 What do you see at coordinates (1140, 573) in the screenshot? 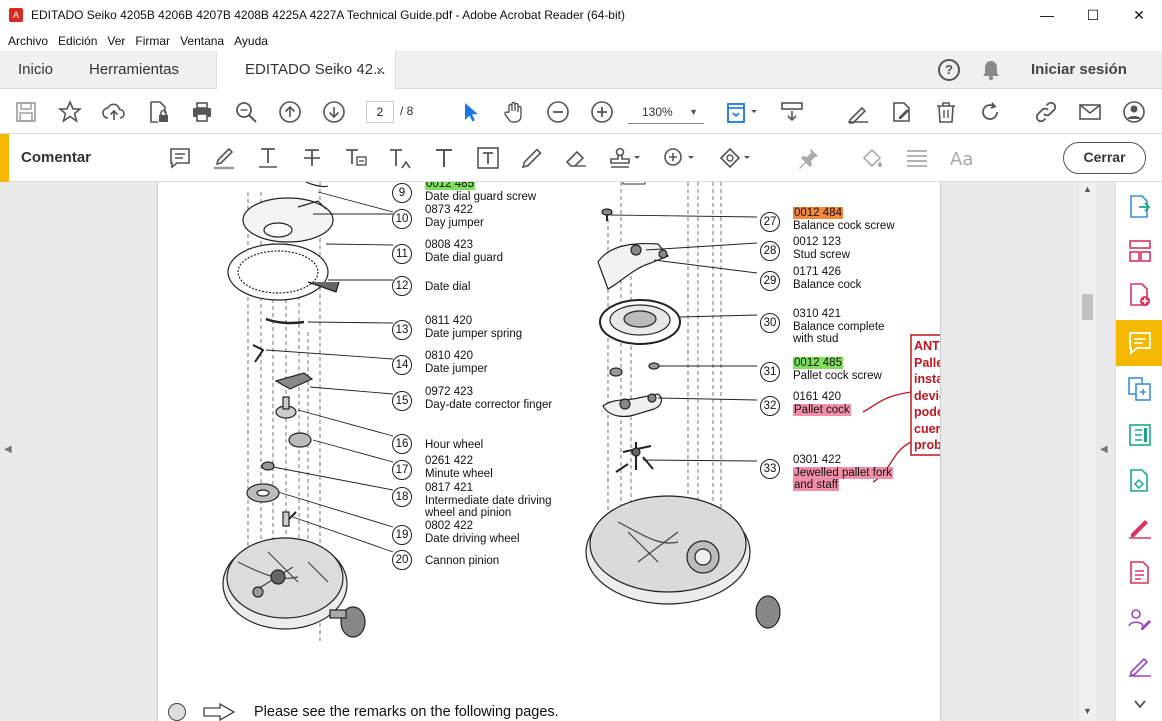
I see `protect-icon` at bounding box center [1140, 573].